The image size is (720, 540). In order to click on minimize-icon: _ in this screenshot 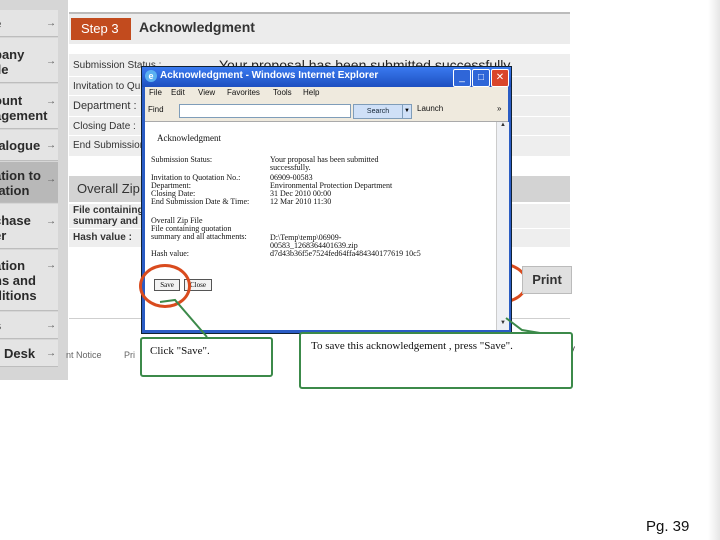, I will do `click(462, 78)`.